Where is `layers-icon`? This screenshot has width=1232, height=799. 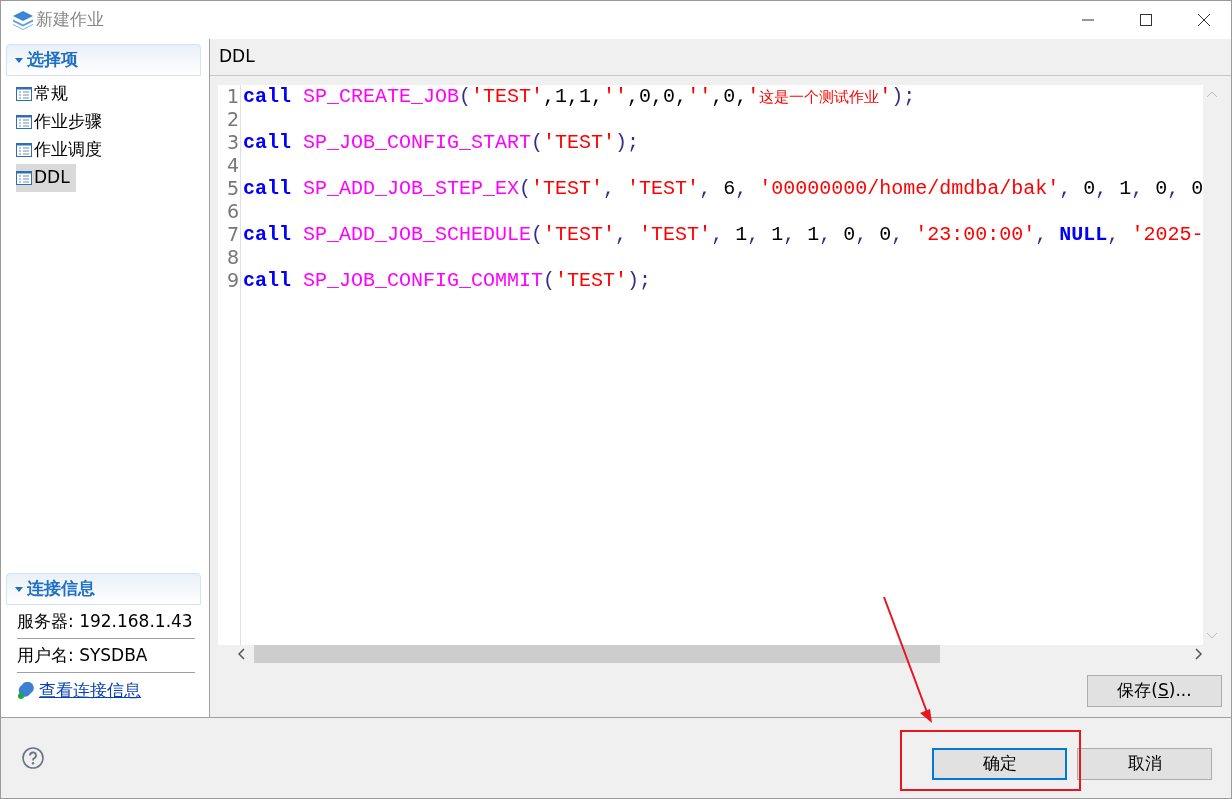 layers-icon is located at coordinates (23, 20).